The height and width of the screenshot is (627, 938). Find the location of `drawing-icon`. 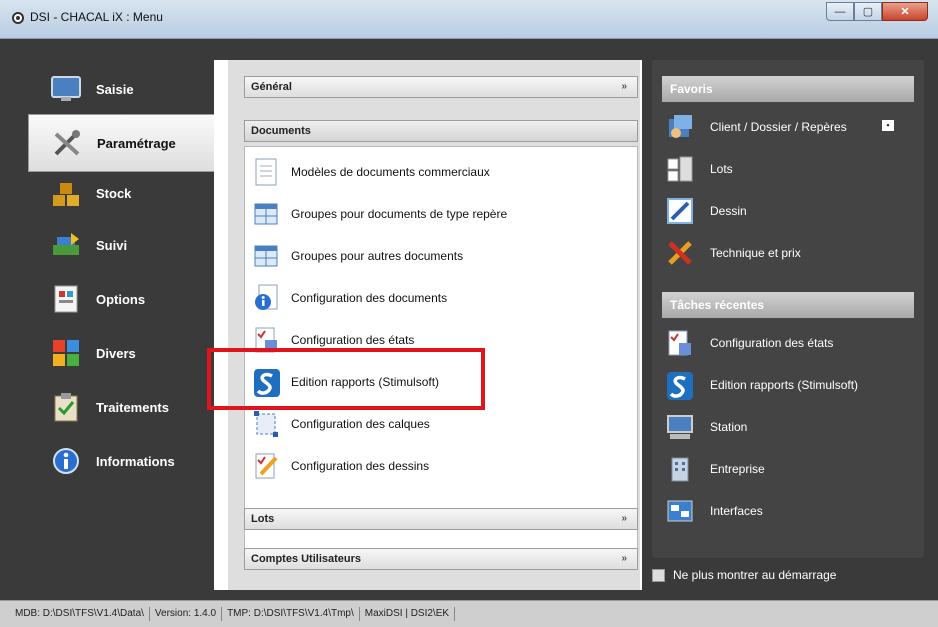

drawing-icon is located at coordinates (266, 466).